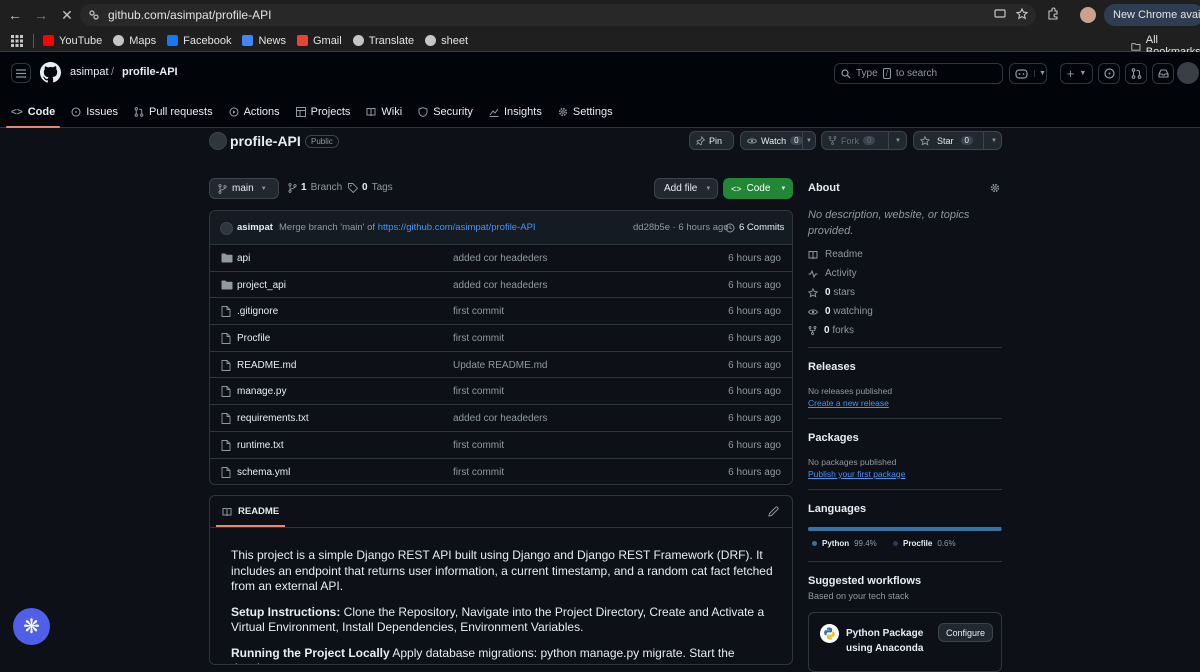 The width and height of the screenshot is (1200, 672). What do you see at coordinates (21, 73) in the screenshot?
I see `menu-button` at bounding box center [21, 73].